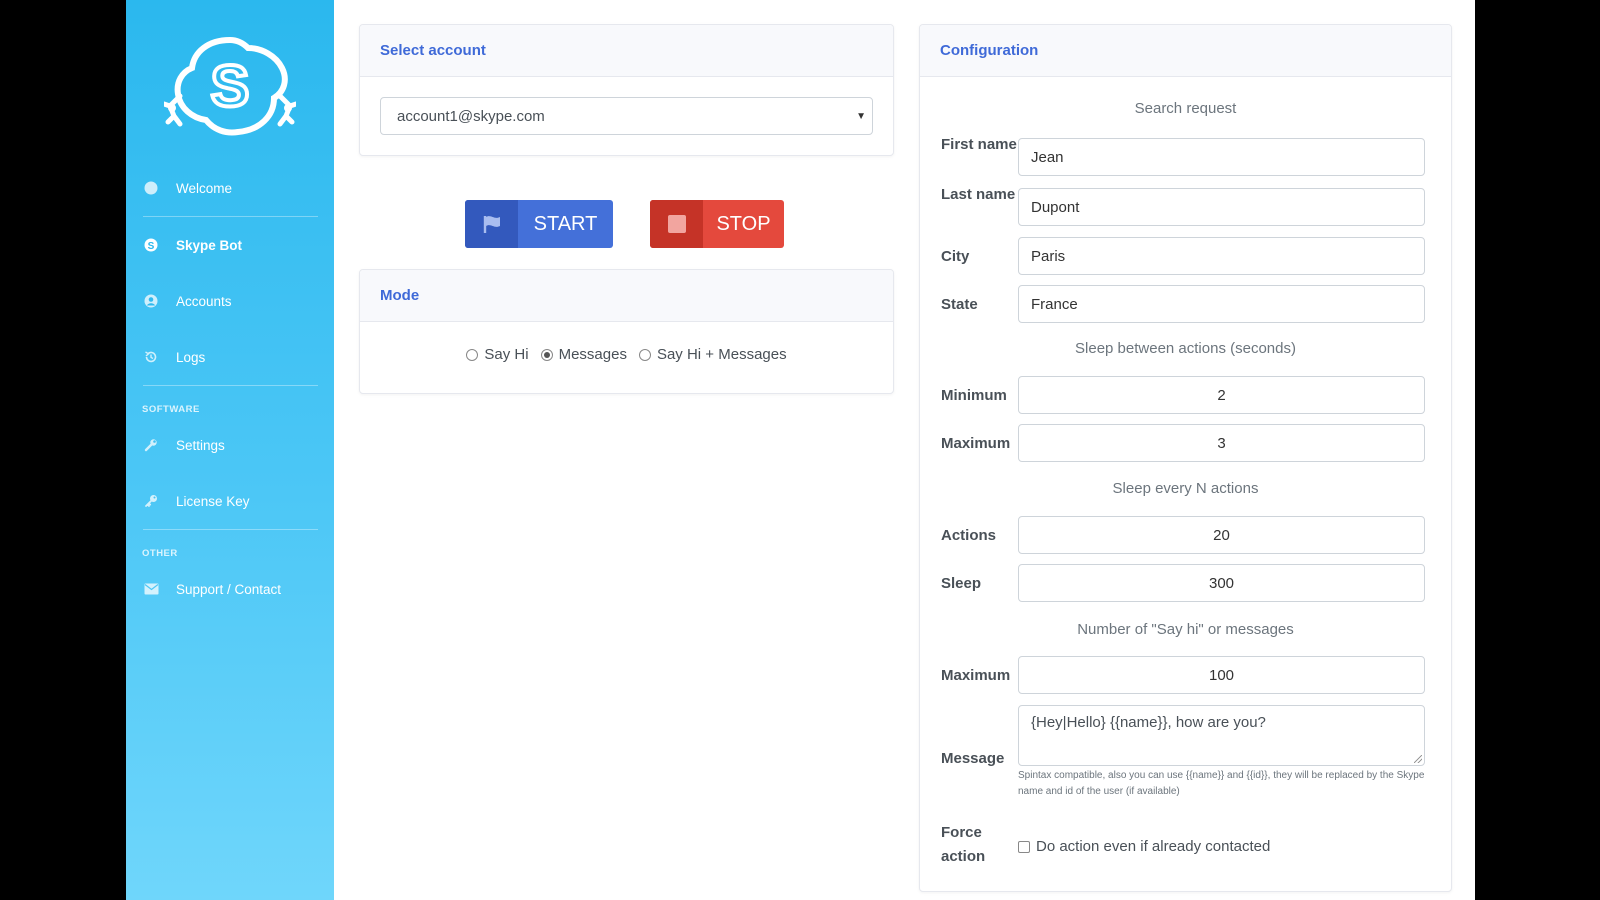 This screenshot has height=900, width=1600. I want to click on sidebar-item-skype-bot: S Skype Bot, so click(233, 245).